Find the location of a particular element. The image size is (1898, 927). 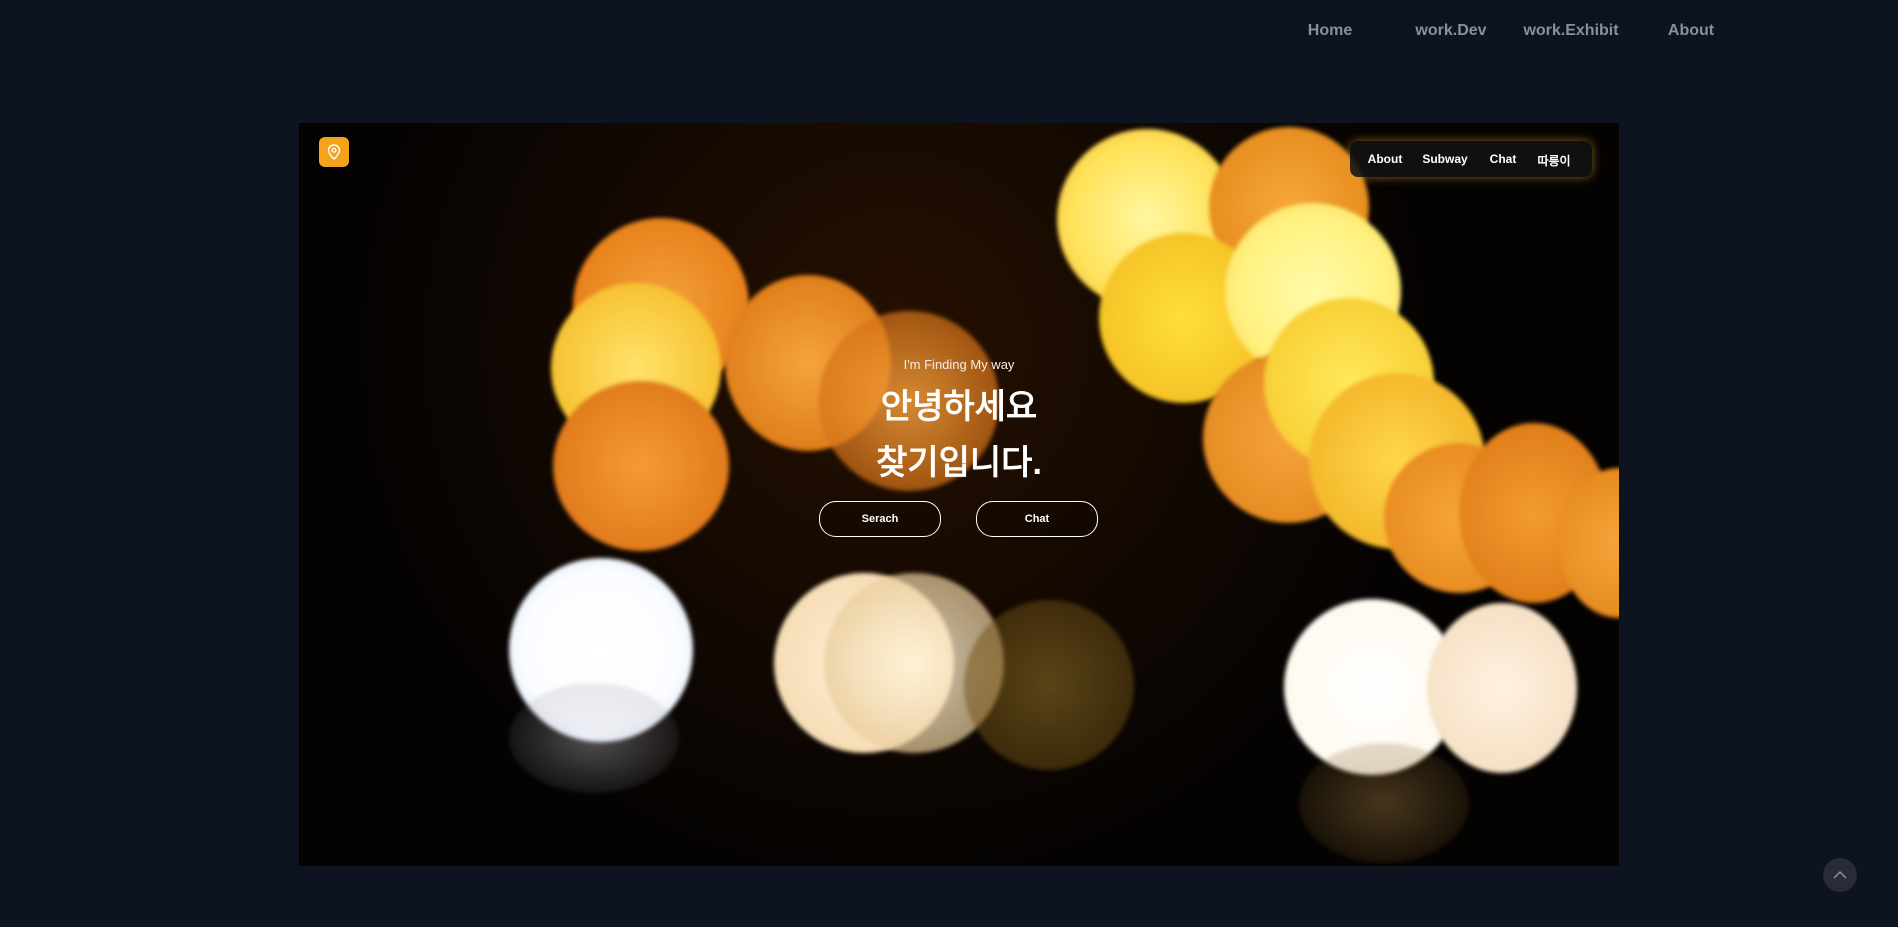

nav-about: About is located at coordinates (1691, 31).